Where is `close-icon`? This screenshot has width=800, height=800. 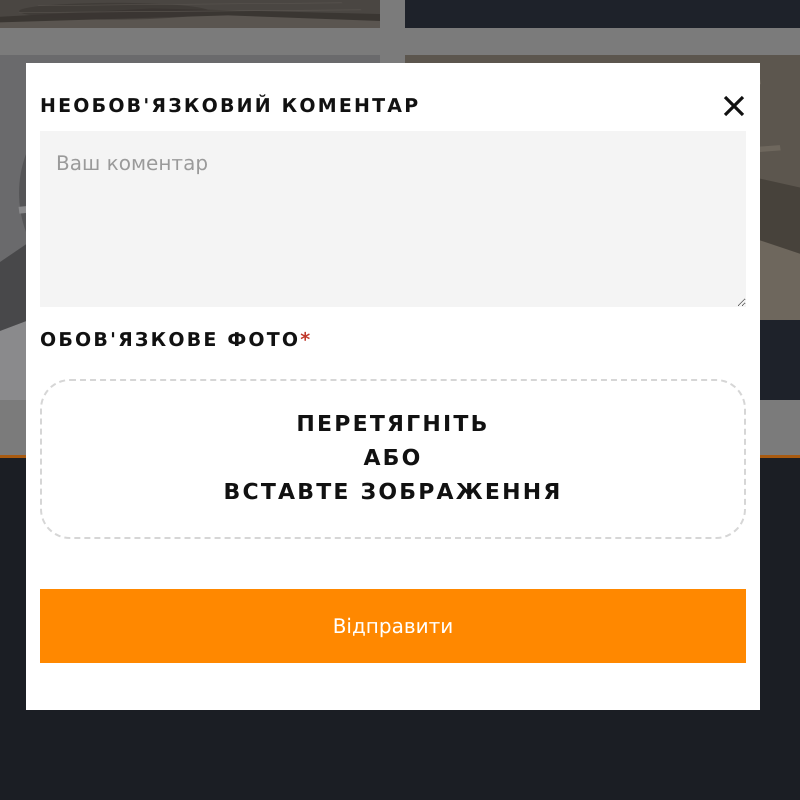 close-icon is located at coordinates (734, 106).